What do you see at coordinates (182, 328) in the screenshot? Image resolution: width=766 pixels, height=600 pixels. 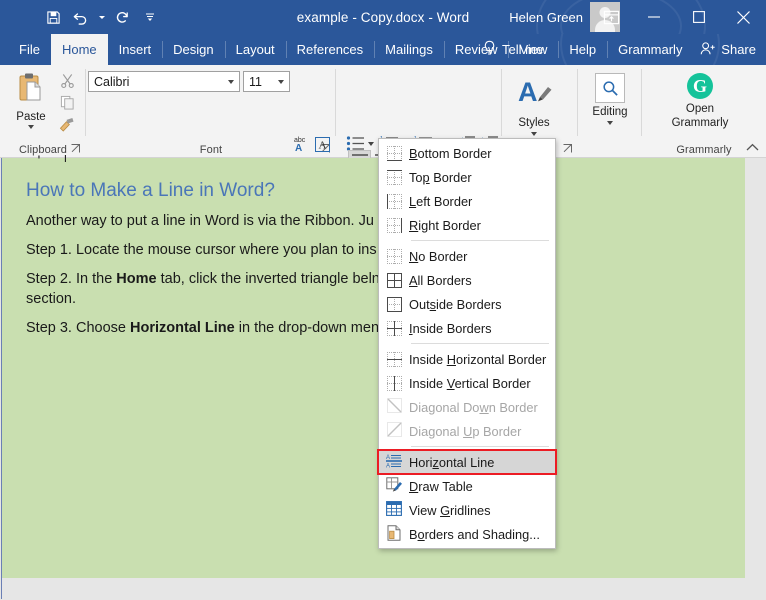 I see `step3-bold: Horizontal Line` at bounding box center [182, 328].